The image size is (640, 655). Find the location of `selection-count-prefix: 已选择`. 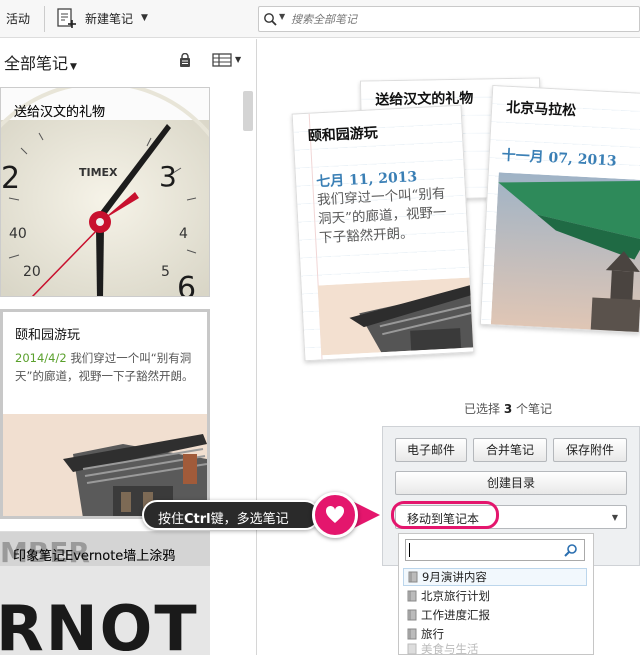

selection-count-prefix: 已选择 is located at coordinates (482, 409).